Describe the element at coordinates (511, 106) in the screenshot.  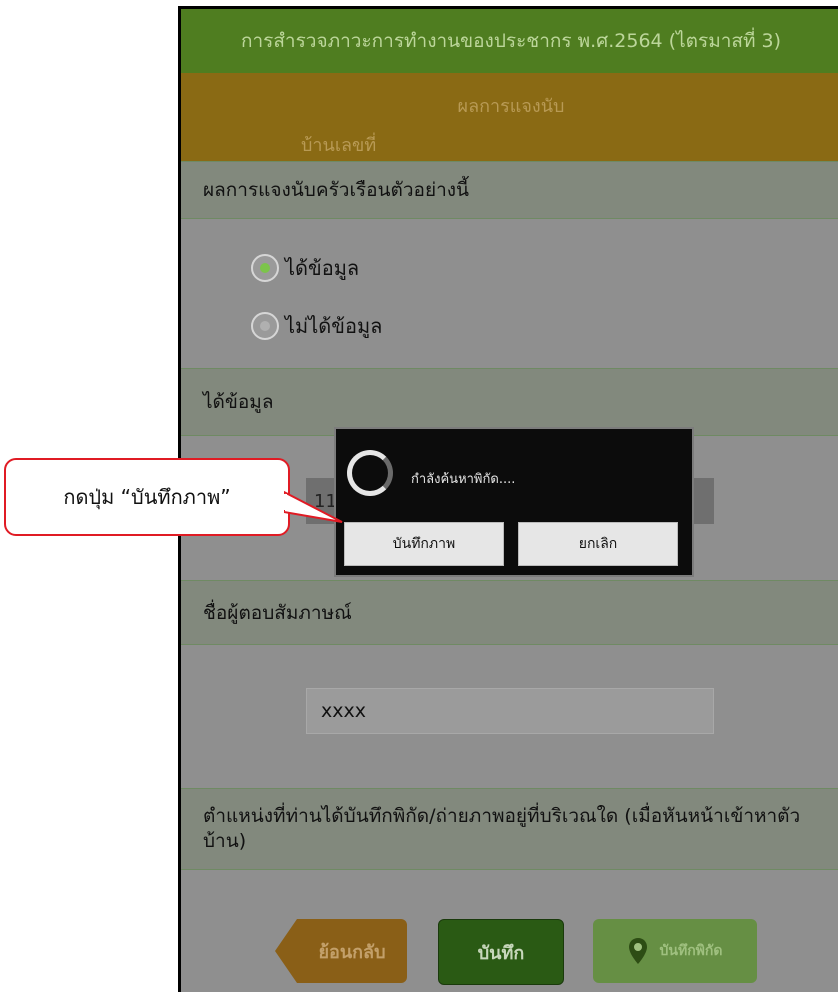
I see `result-label: ผลการแจงนับ` at that location.